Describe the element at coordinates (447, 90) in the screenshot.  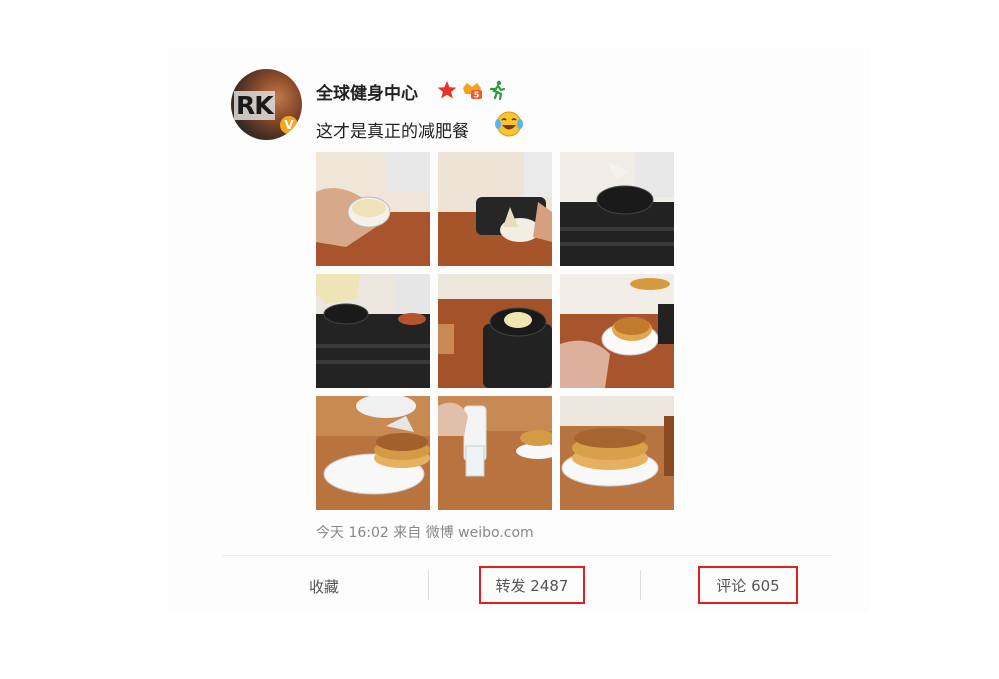
I see `red-star-icon` at that location.